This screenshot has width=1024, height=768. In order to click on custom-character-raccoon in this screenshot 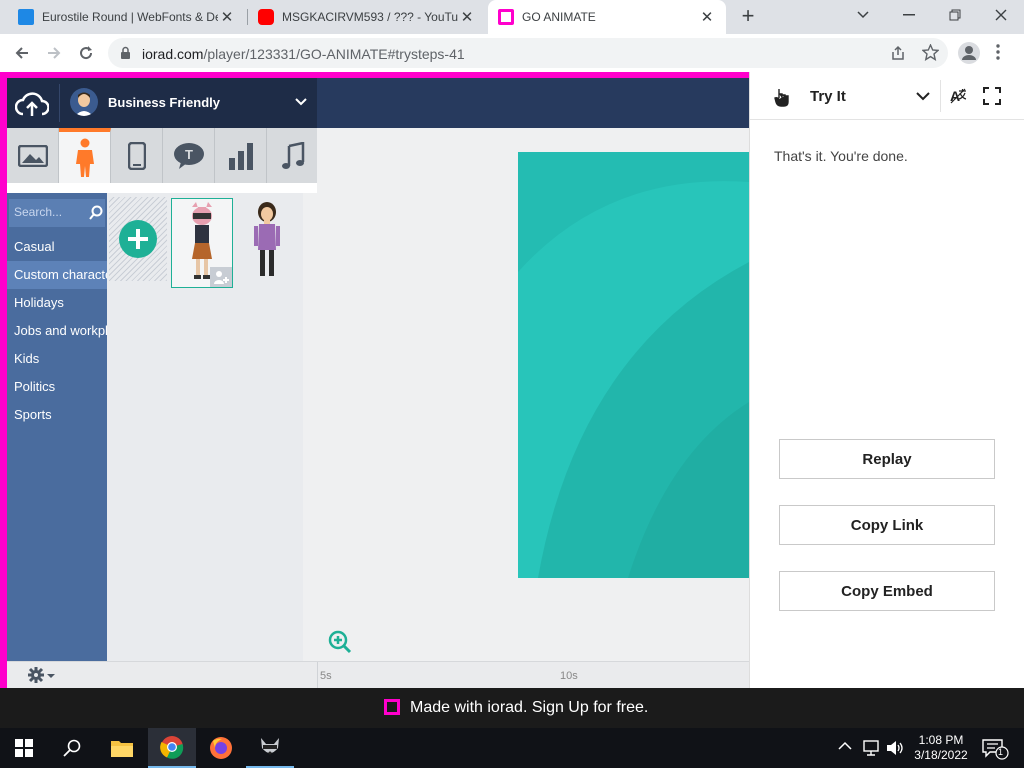, I will do `click(202, 243)`.